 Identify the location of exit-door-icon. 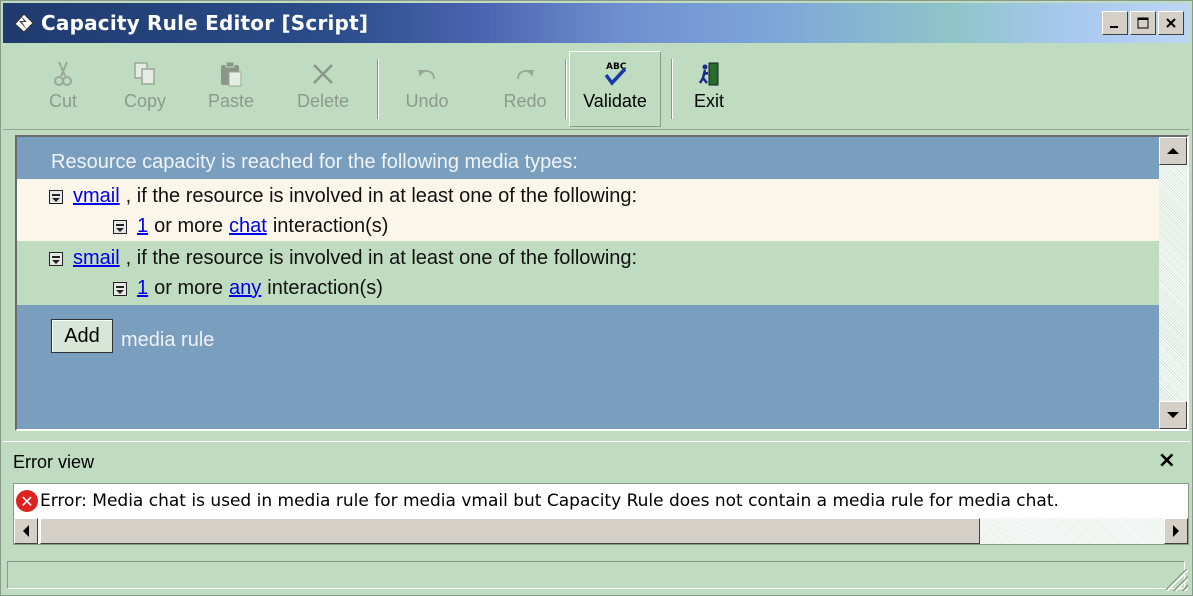
(708, 74).